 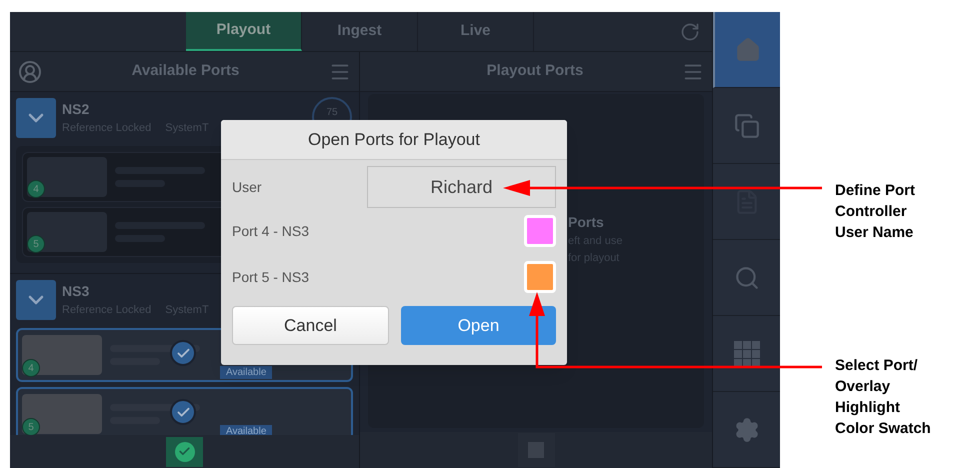 I want to click on tab: Live, so click(x=476, y=31).